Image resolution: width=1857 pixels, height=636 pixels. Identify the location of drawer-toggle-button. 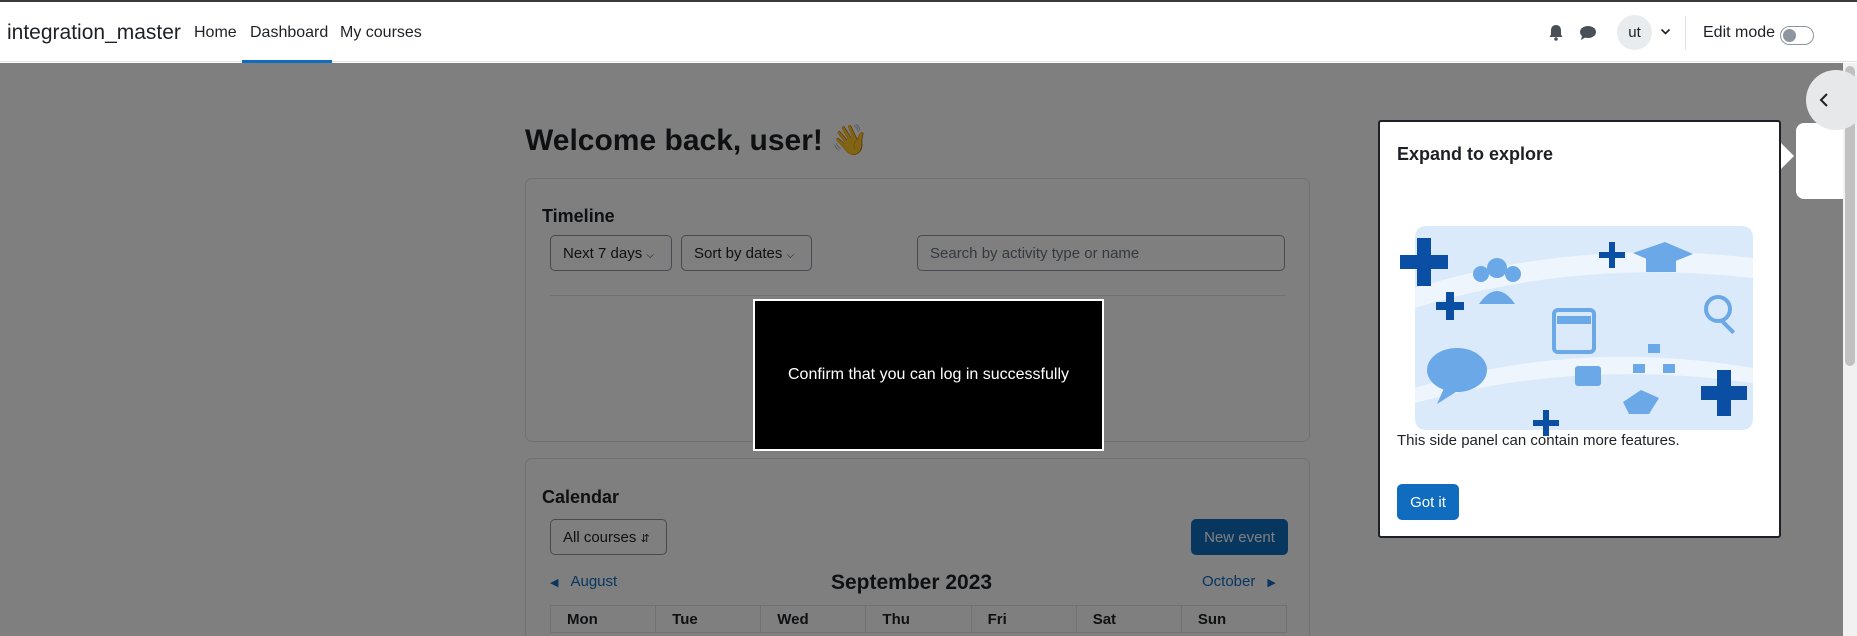
(1831, 100).